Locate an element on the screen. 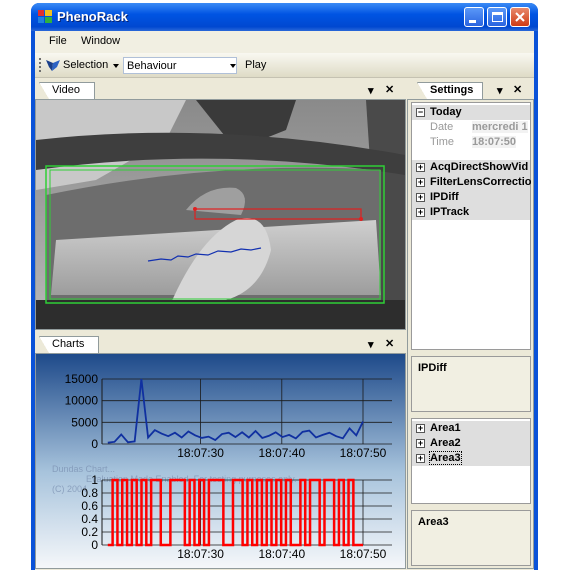 This screenshot has width=570, height=570. areas-description-panel: Area3 is located at coordinates (471, 538).